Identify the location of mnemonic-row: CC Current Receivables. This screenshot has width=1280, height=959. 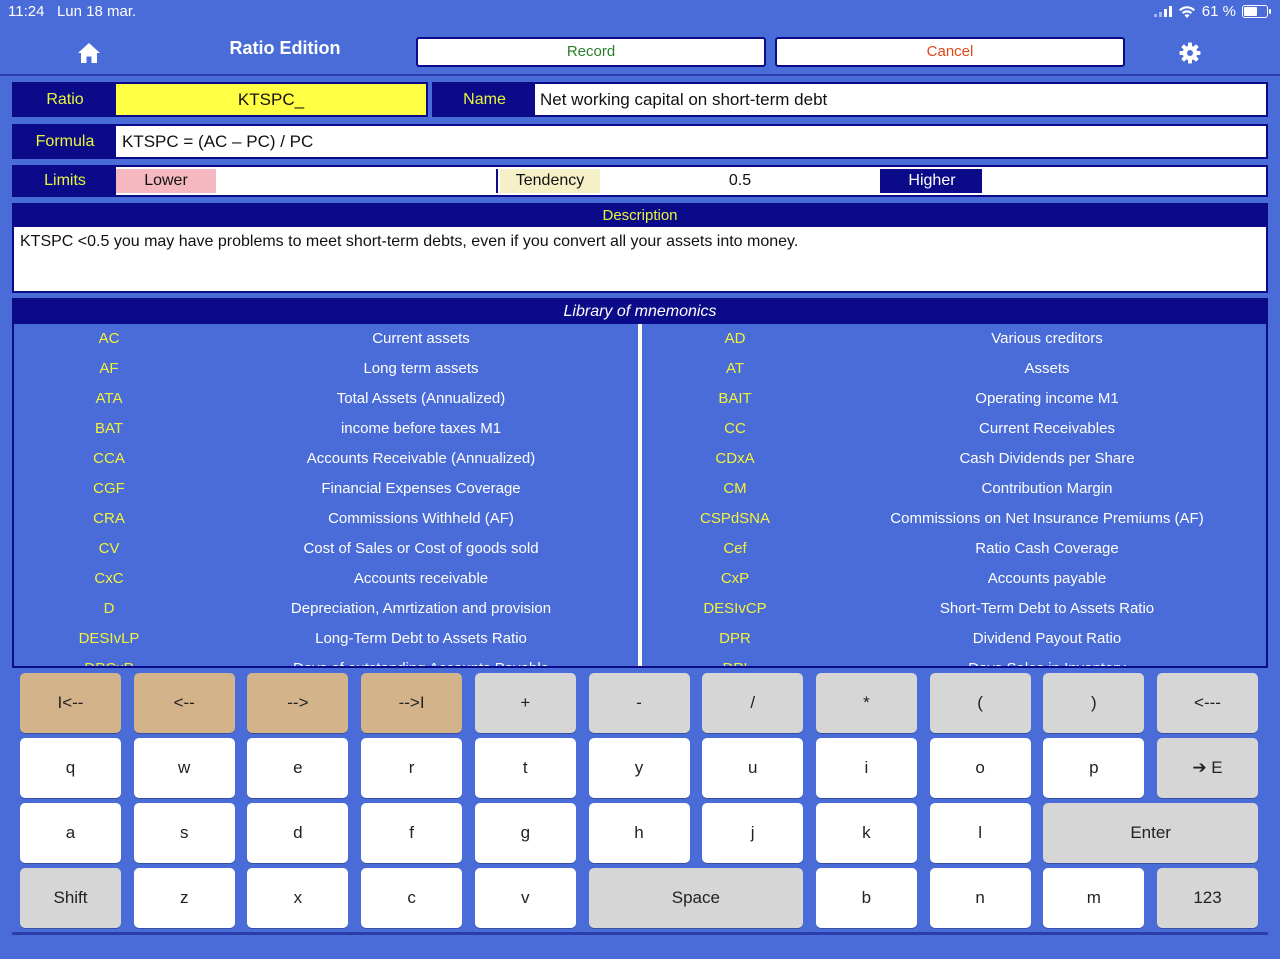
(954, 429).